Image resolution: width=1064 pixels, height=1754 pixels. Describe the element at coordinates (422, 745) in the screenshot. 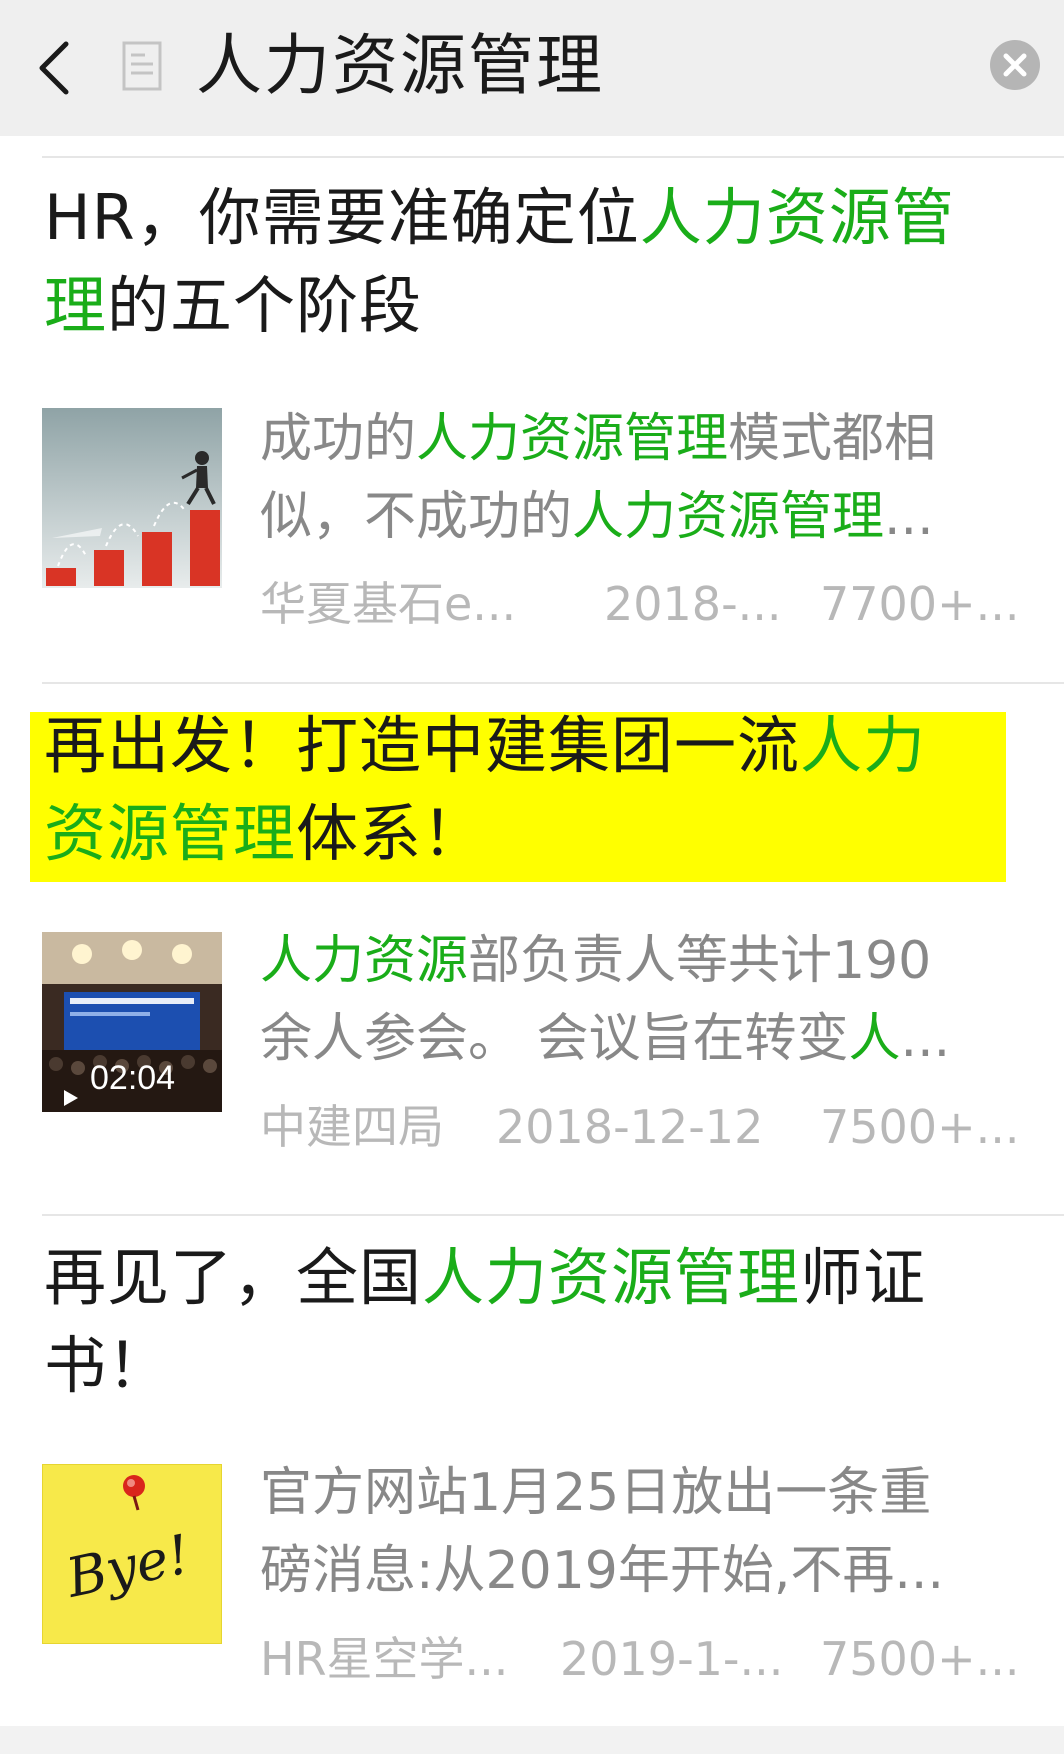

I see `title-text: 再出发！打造中建集团一流` at that location.